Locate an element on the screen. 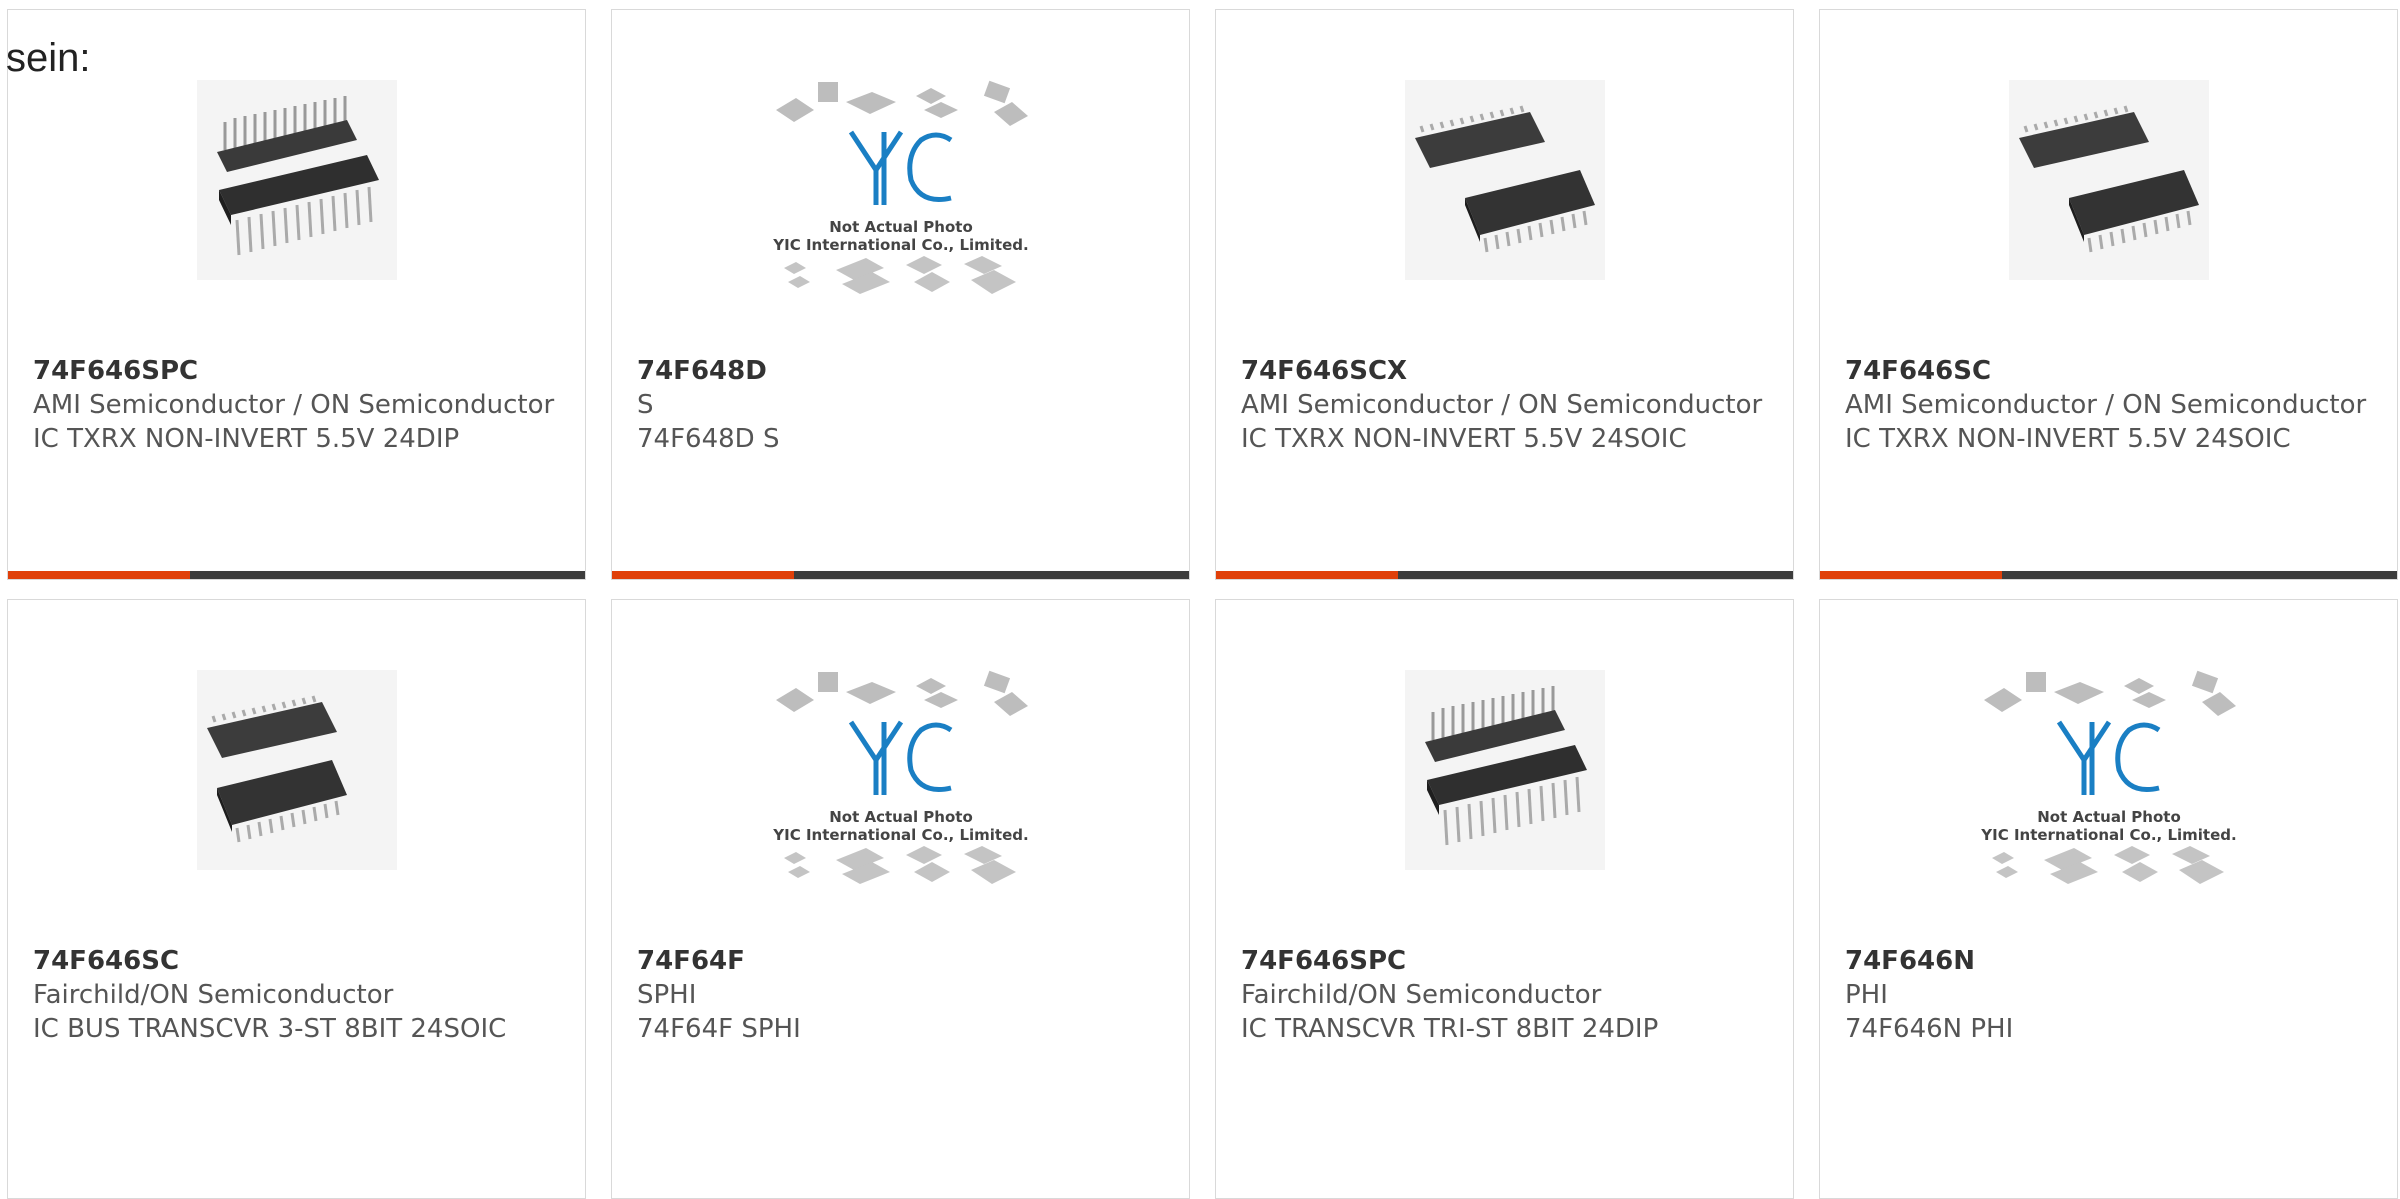  intro-text: sein: is located at coordinates (48, 58).